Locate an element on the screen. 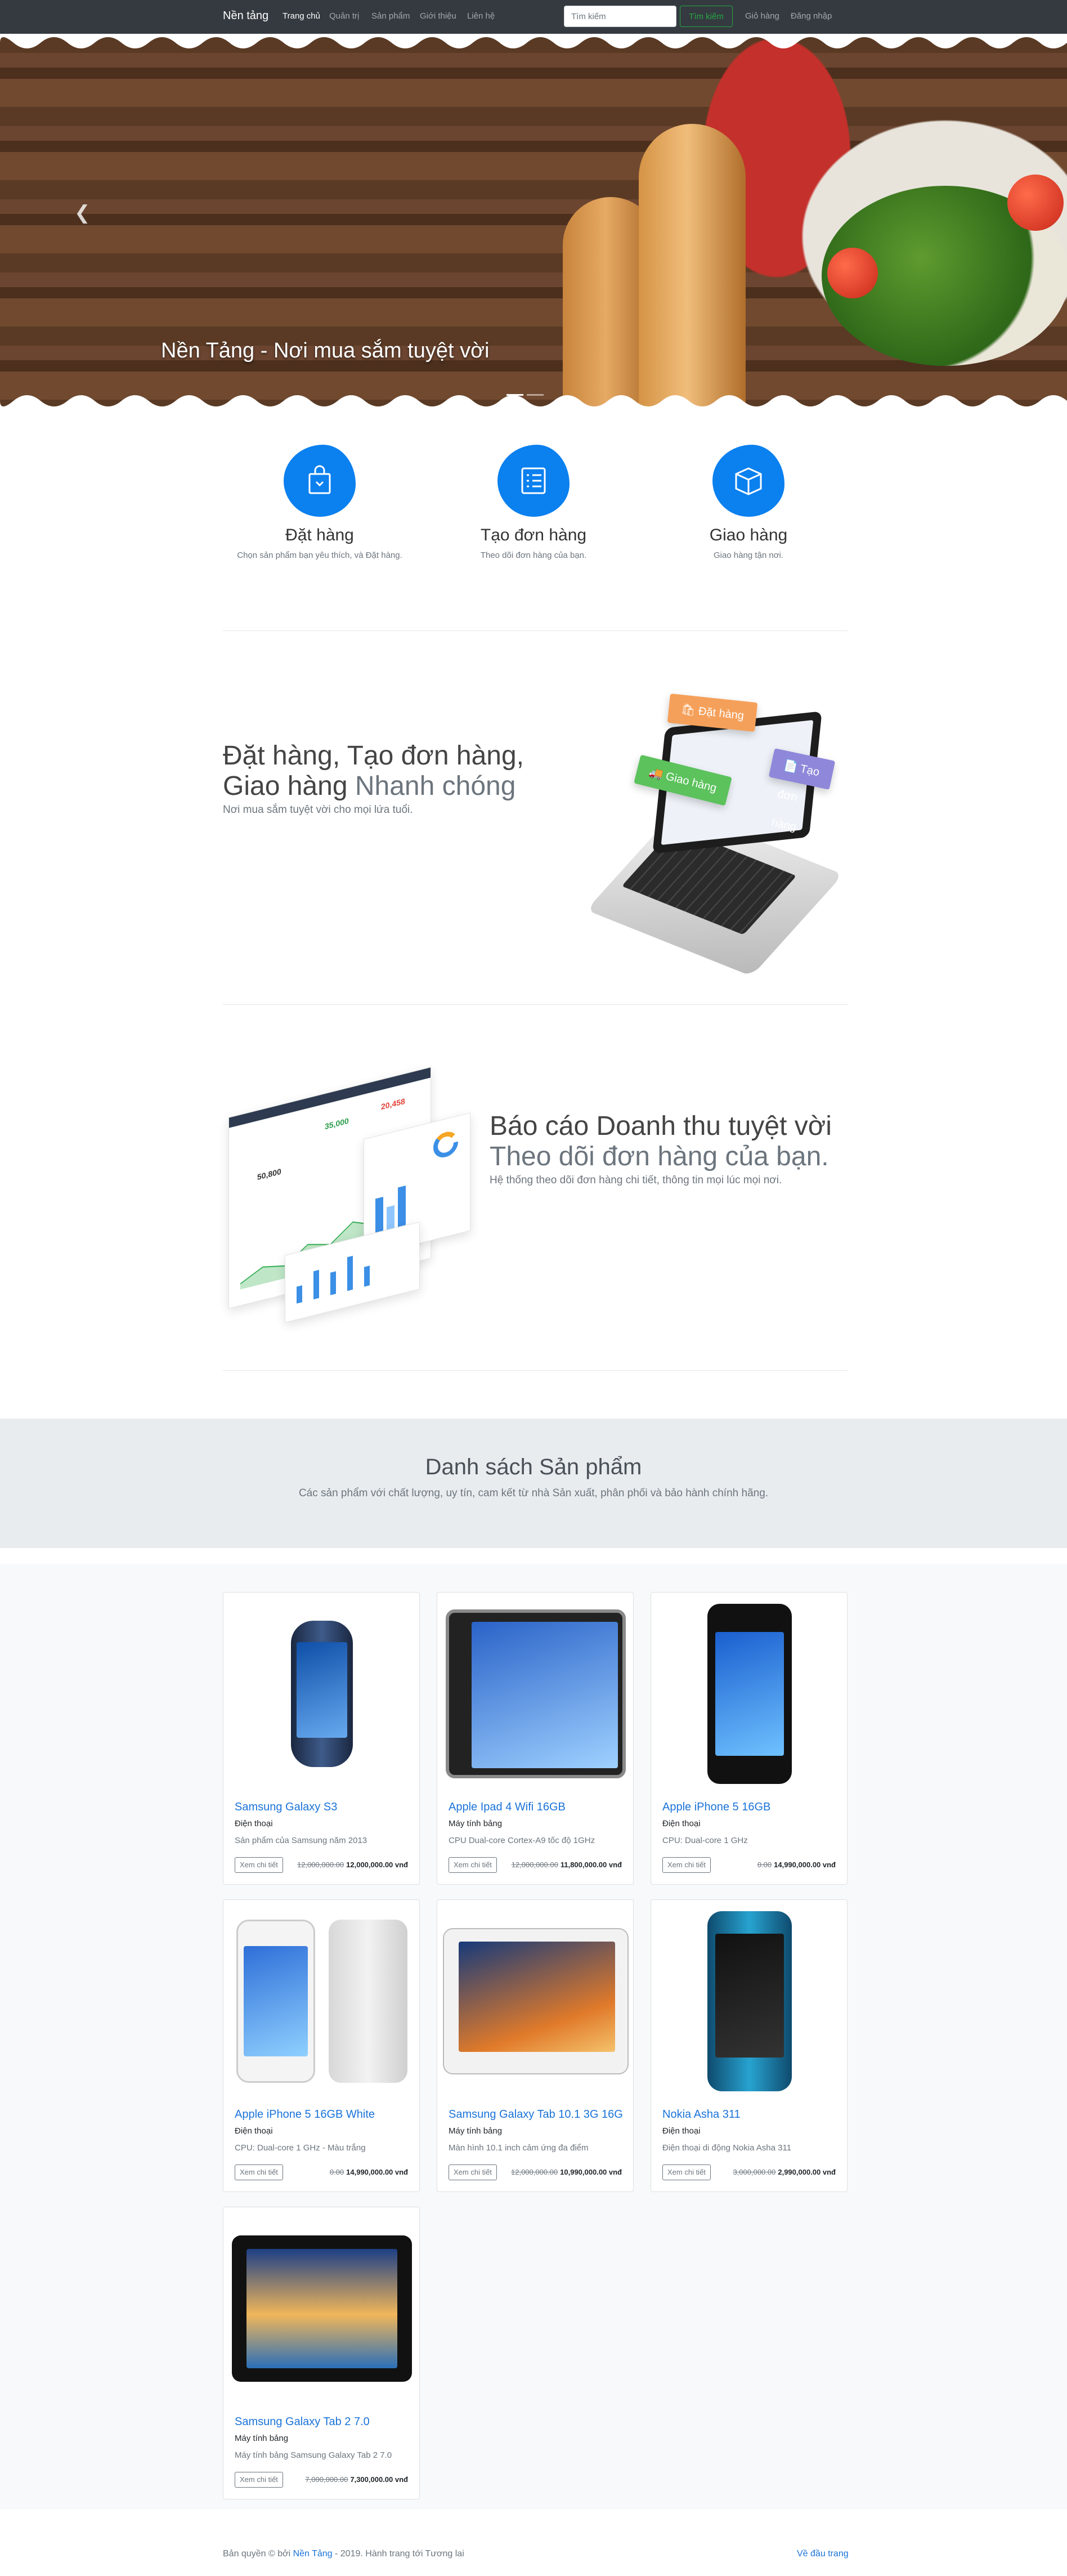 The image size is (1067, 2576). feature-title: Tạo đơn hàng is located at coordinates (533, 535).